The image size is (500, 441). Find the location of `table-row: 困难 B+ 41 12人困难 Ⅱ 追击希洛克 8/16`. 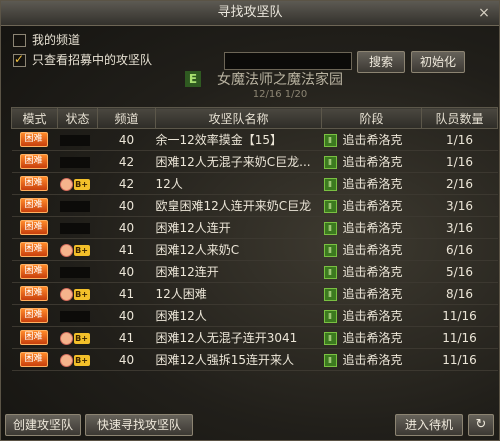

table-row: 困难 B+ 41 12人困难 Ⅱ 追击希洛克 8/16 is located at coordinates (254, 293).